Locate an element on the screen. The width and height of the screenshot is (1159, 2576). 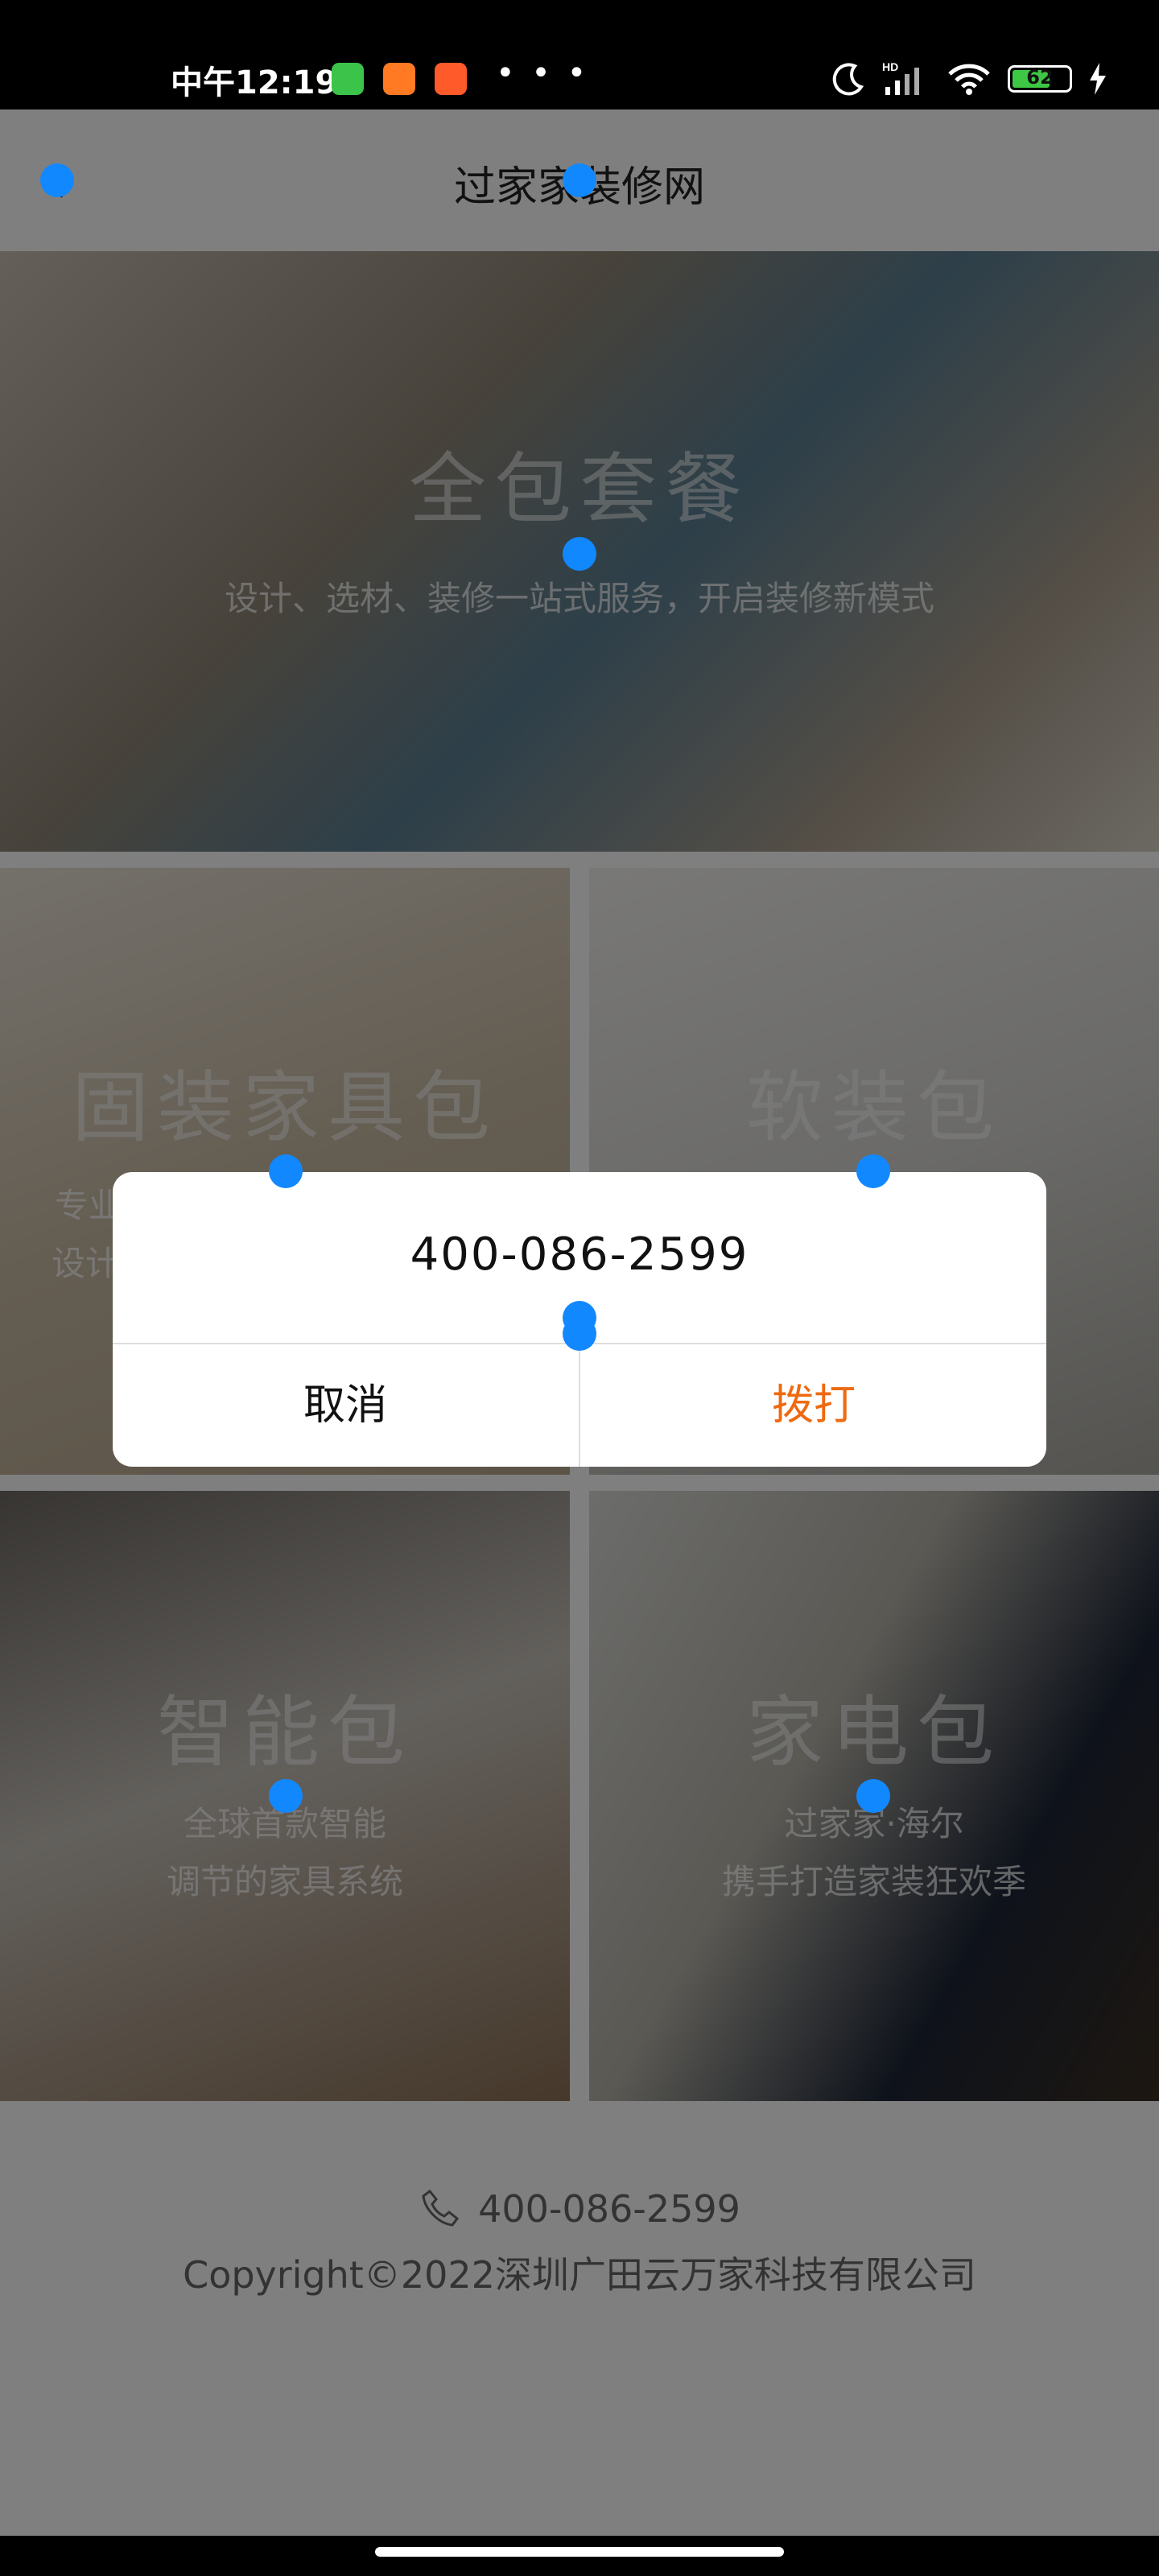
moon-icon is located at coordinates (848, 79).